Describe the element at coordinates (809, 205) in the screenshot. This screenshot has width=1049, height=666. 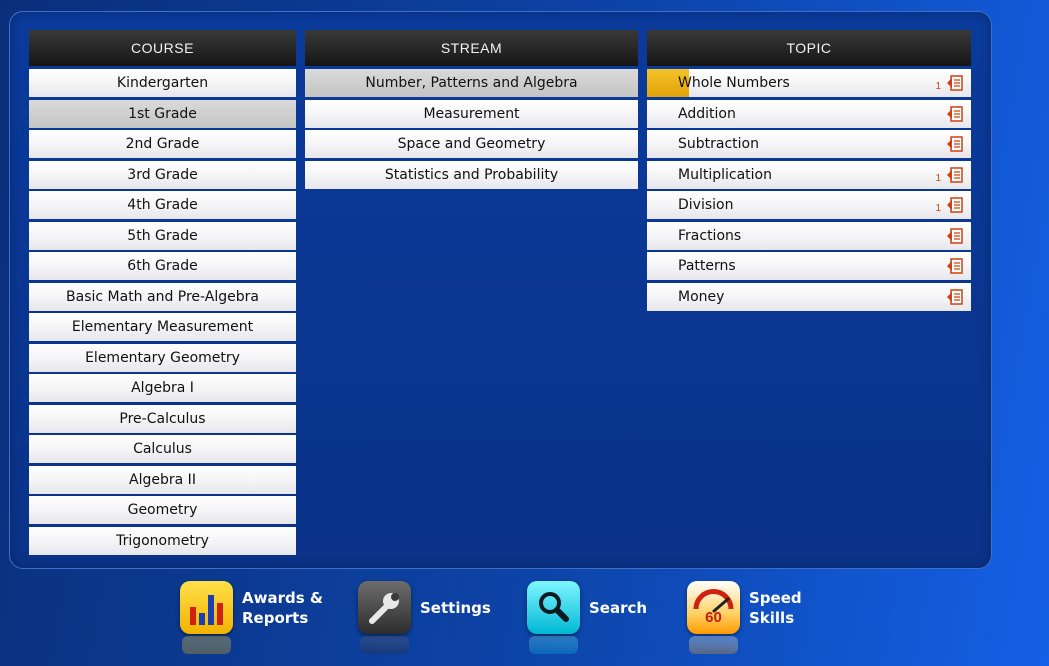
I see `topic-item-division: Division 1` at that location.